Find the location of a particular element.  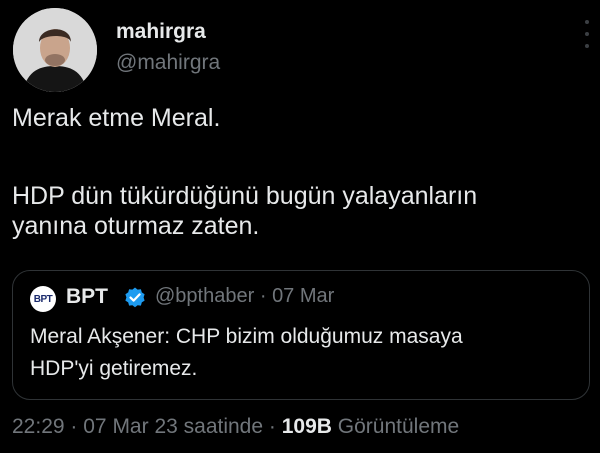

author-avatar is located at coordinates (55, 50).